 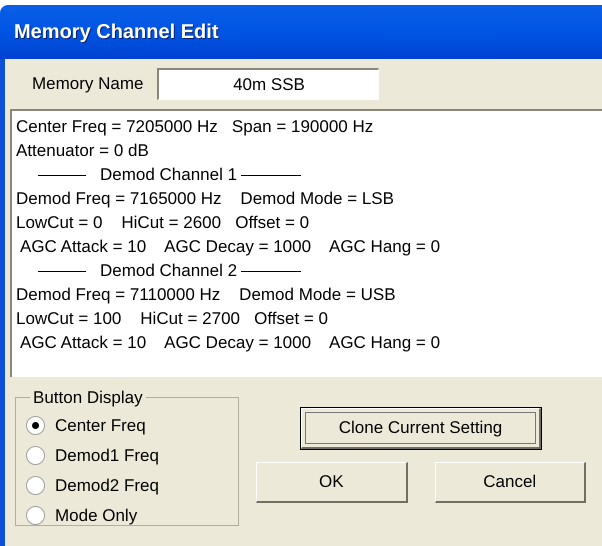 What do you see at coordinates (169, 175) in the screenshot?
I see `section-heading: Demod Channel 1` at bounding box center [169, 175].